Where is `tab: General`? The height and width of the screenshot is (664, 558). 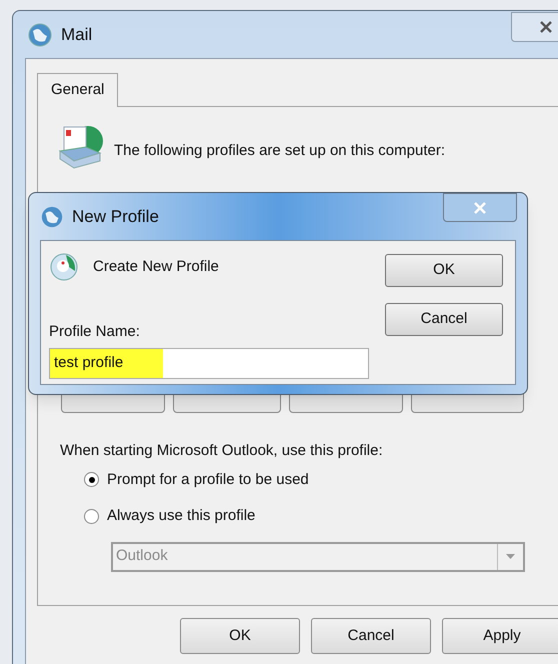 tab: General is located at coordinates (77, 90).